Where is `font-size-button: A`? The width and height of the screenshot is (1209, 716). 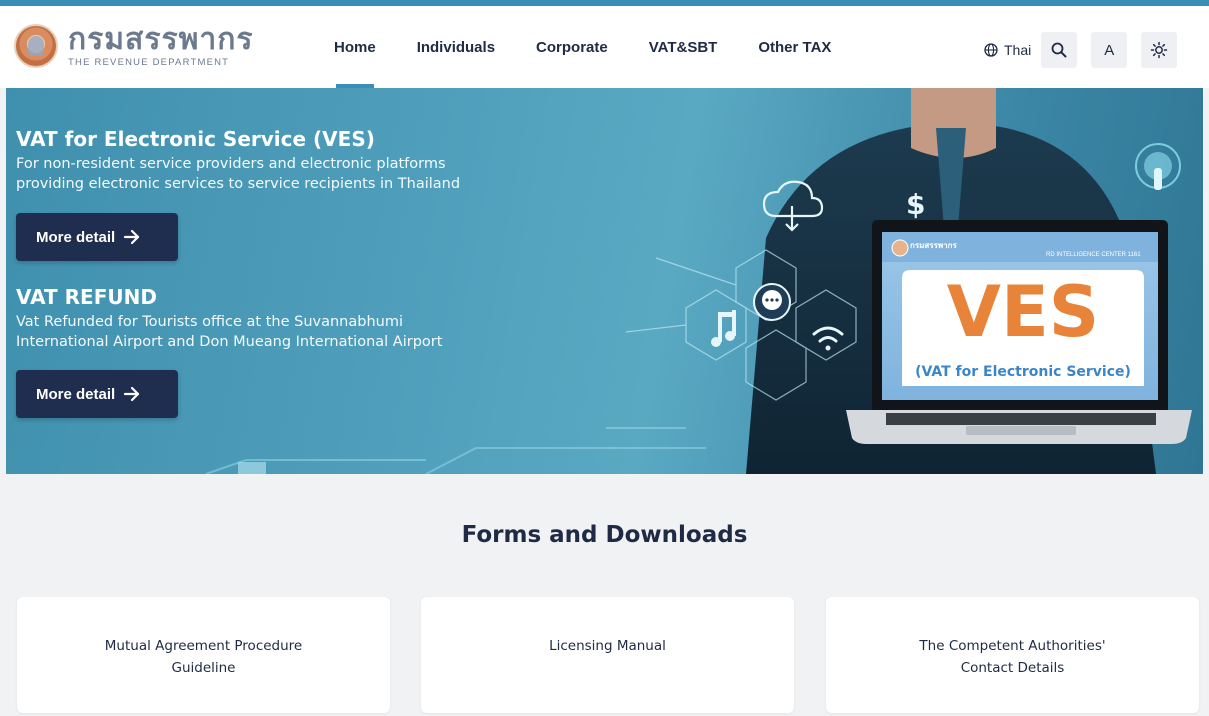 font-size-button: A is located at coordinates (1109, 50).